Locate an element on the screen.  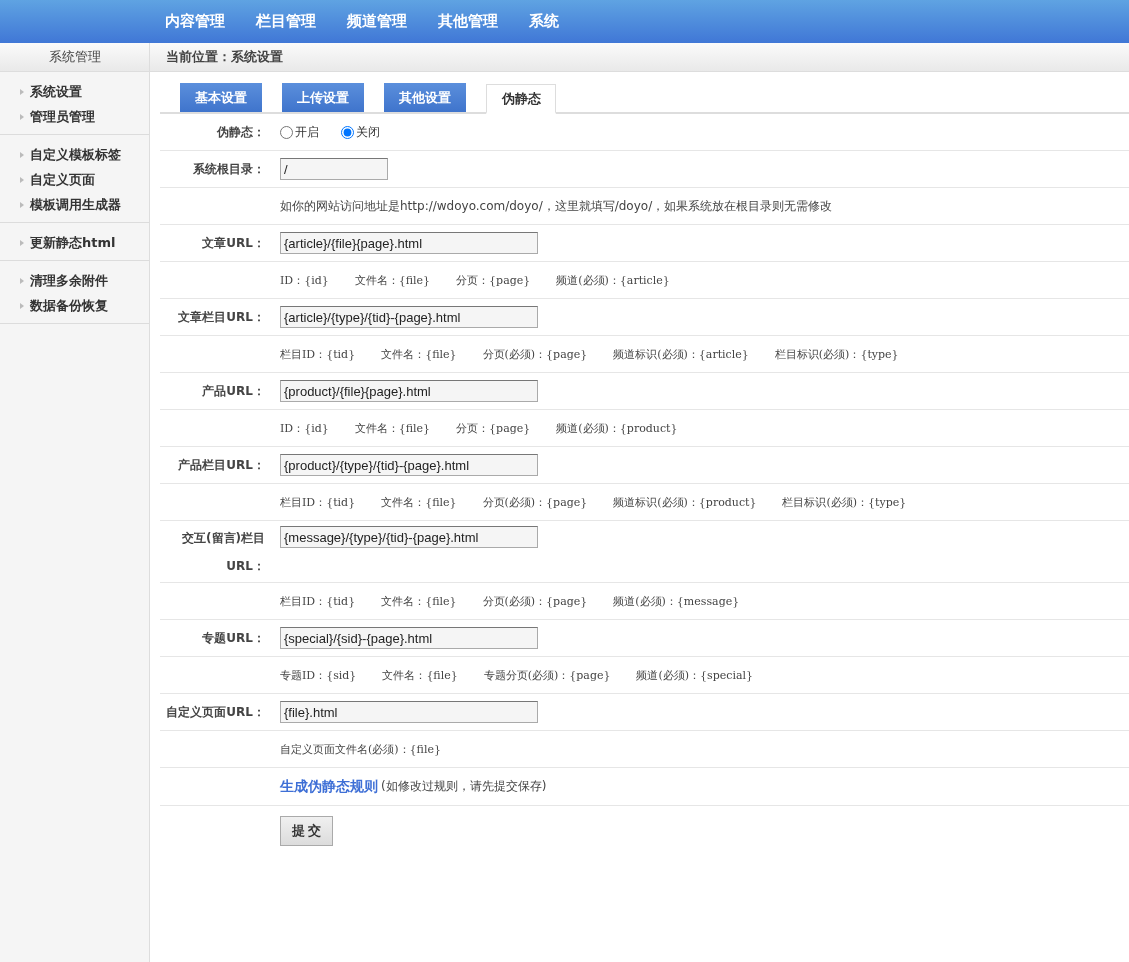
input-field: {article}/{type}/{tid}-{page}.html is located at coordinates (409, 317).